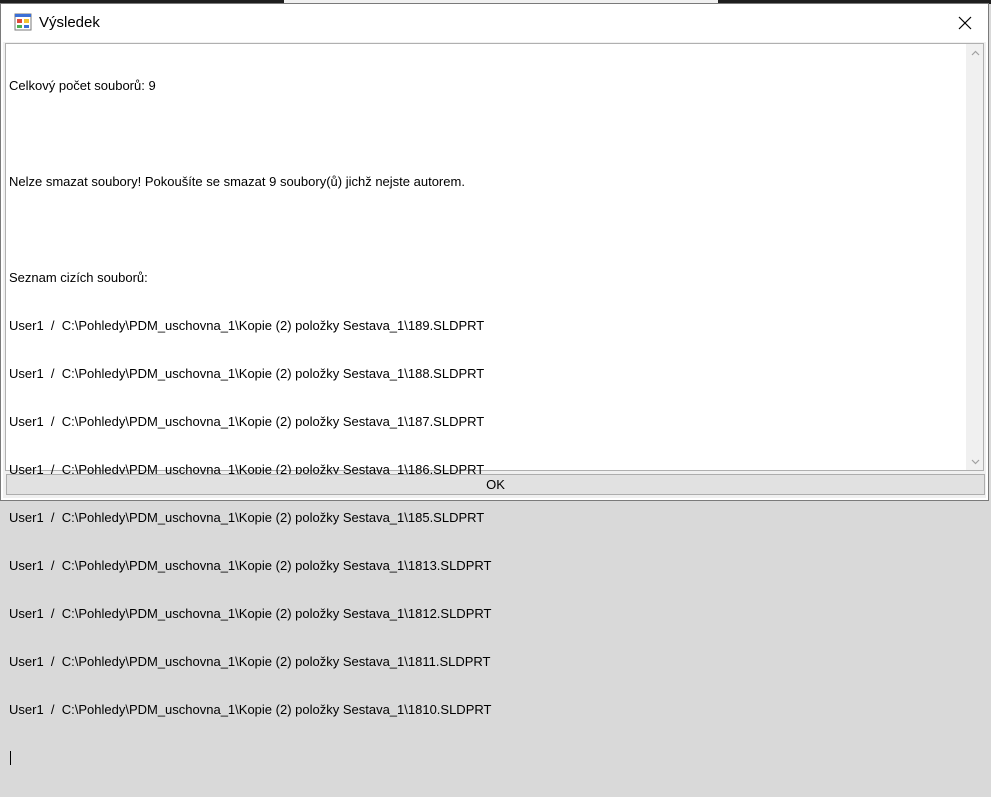  I want to click on total-count-line: Celkový počet souborů: 9, so click(82, 85).